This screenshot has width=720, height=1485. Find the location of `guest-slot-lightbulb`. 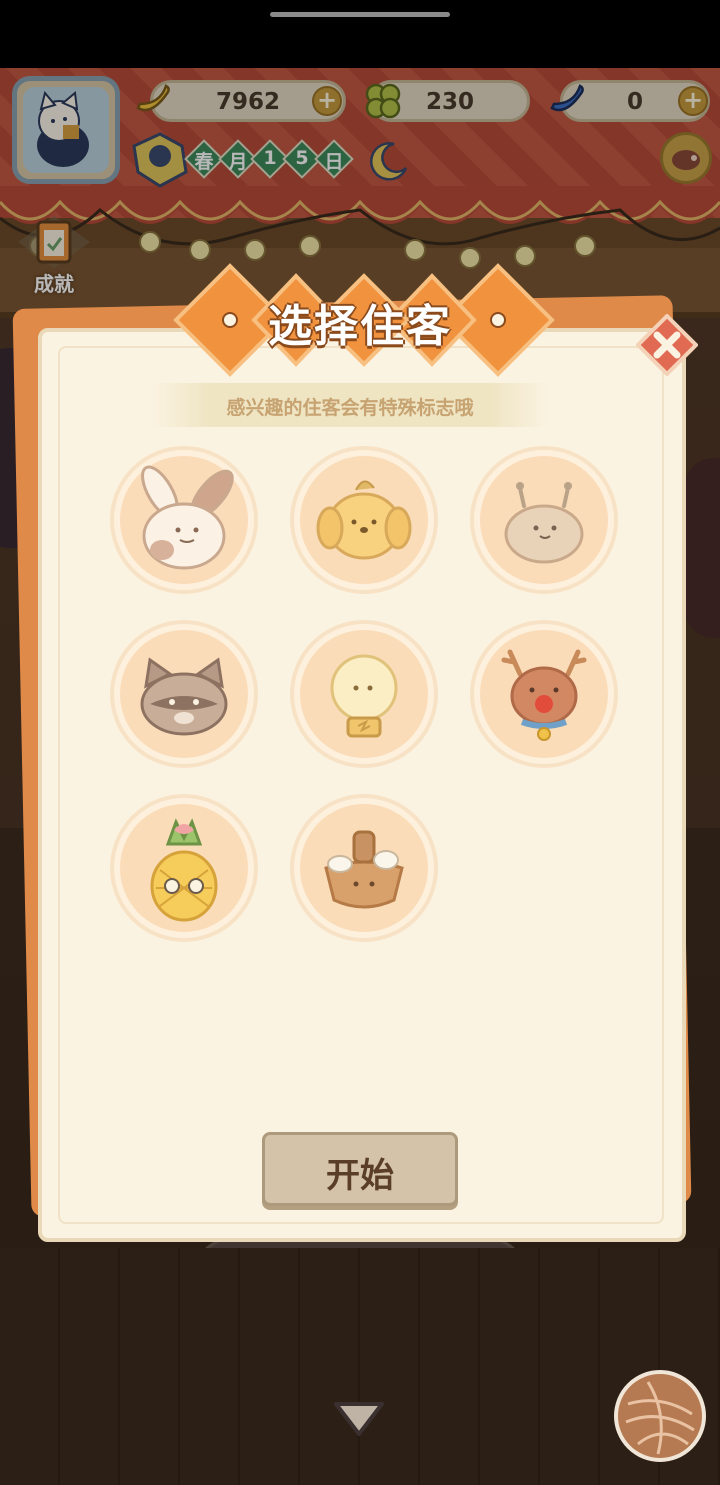

guest-slot-lightbulb is located at coordinates (364, 694).